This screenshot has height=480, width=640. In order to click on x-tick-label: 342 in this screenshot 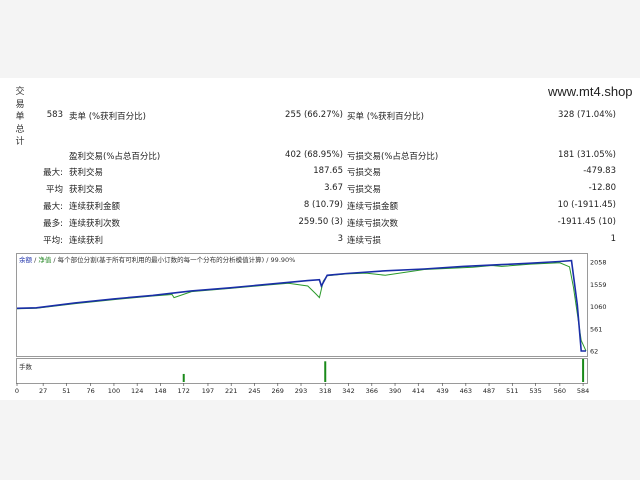, I will do `click(348, 391)`.